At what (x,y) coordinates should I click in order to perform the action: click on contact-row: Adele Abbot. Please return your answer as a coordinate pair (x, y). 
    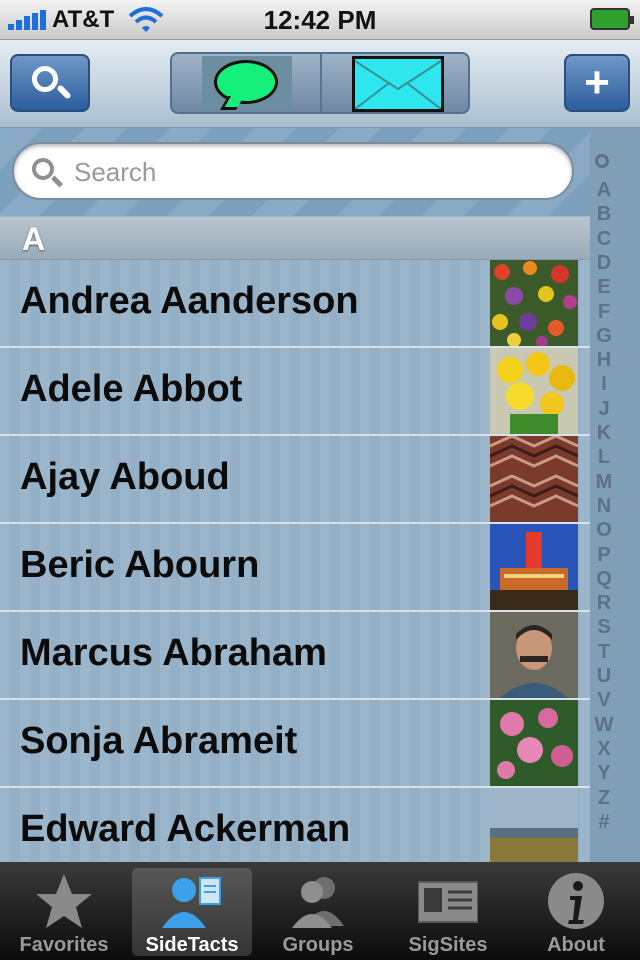
    Looking at the image, I should click on (295, 392).